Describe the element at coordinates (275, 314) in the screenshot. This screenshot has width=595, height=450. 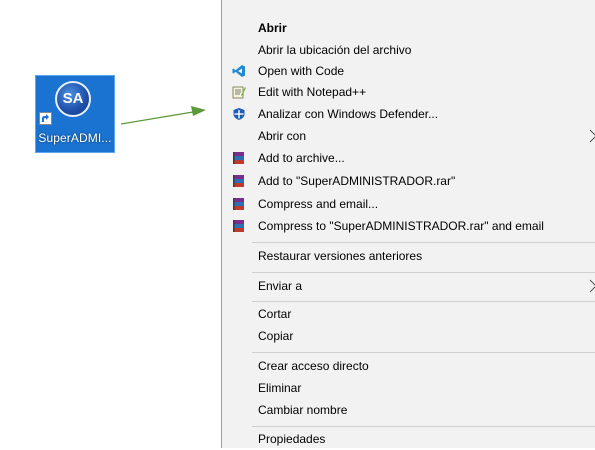
I see `menu-item-label: Cortar` at that location.